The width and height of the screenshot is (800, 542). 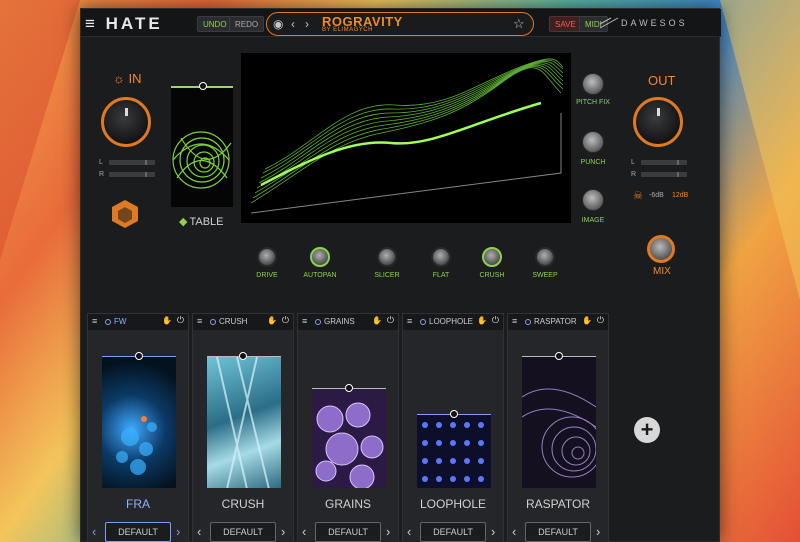 I want to click on pitch-fix-knob, so click(x=593, y=84).